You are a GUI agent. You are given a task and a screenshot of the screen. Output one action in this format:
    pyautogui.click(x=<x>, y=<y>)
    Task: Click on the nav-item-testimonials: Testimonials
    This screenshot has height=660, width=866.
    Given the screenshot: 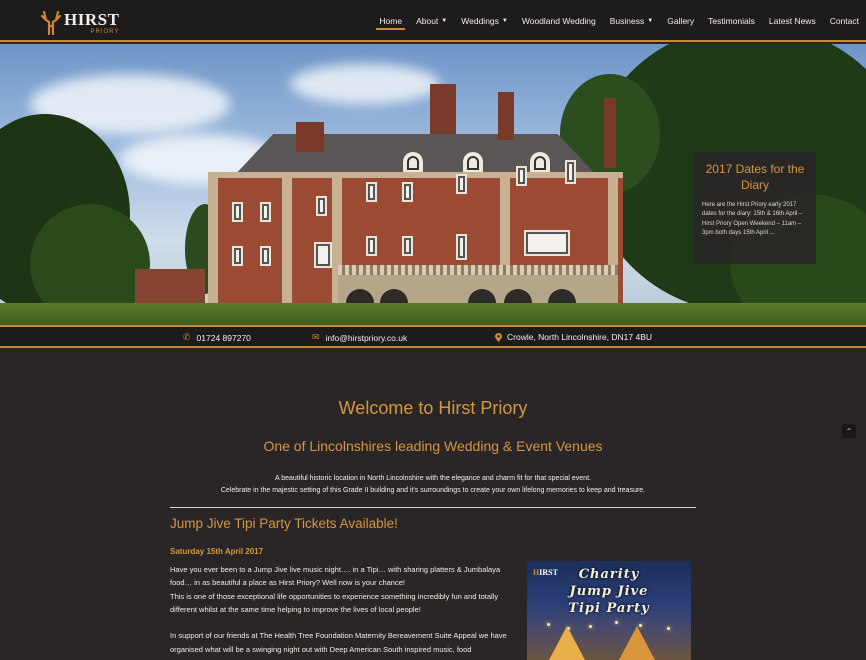 What is the action you would take?
    pyautogui.click(x=731, y=21)
    